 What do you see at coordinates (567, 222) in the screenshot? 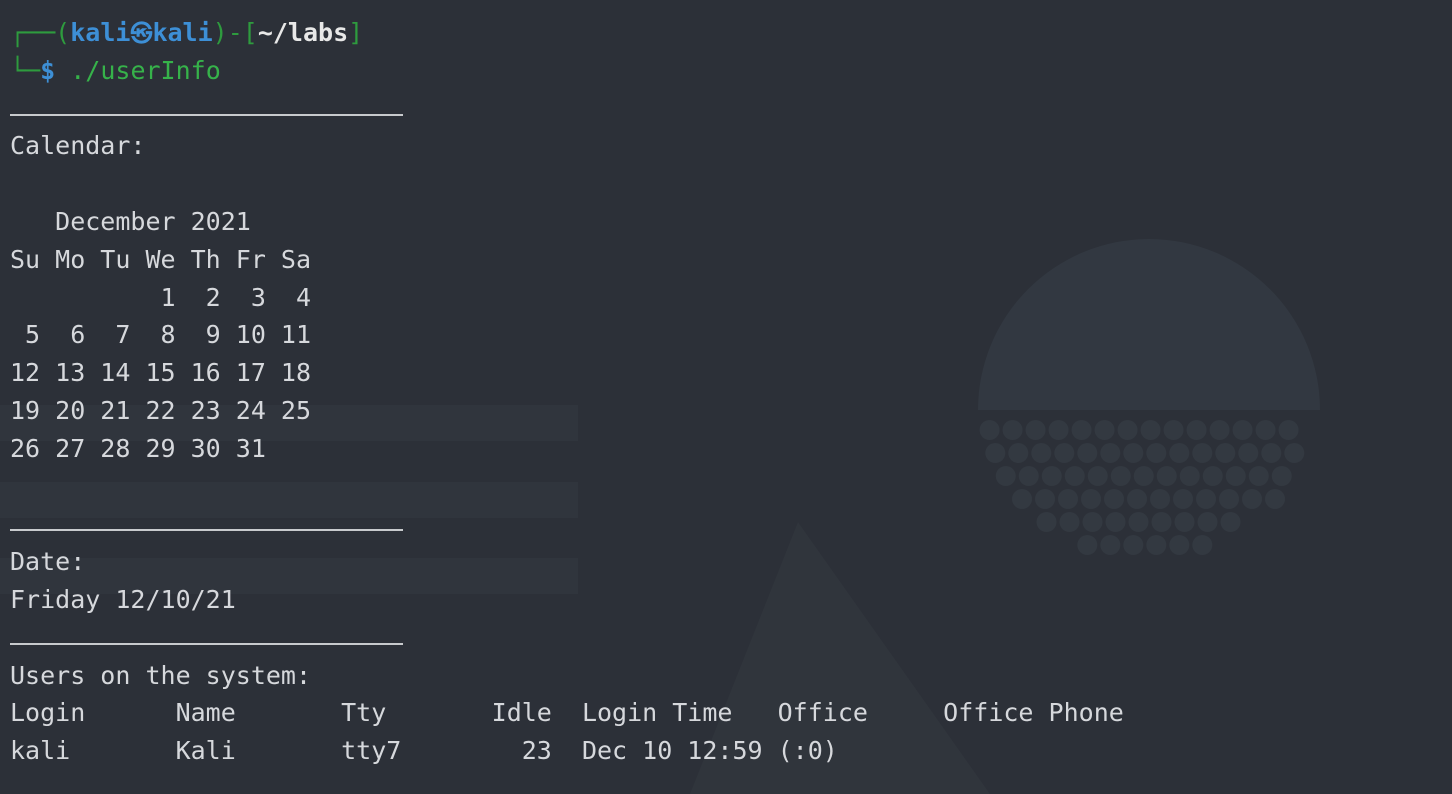
I see `calendar-month-title: December 2021` at bounding box center [567, 222].